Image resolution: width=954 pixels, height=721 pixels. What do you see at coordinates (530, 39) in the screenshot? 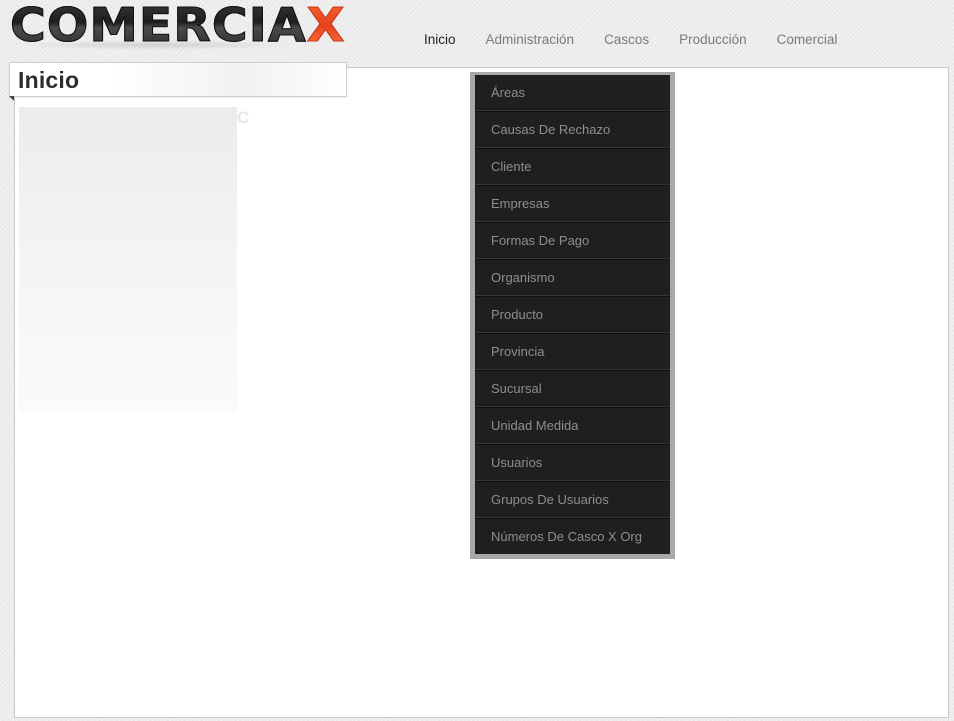
I see `nav-item-administracion: Administración` at bounding box center [530, 39].